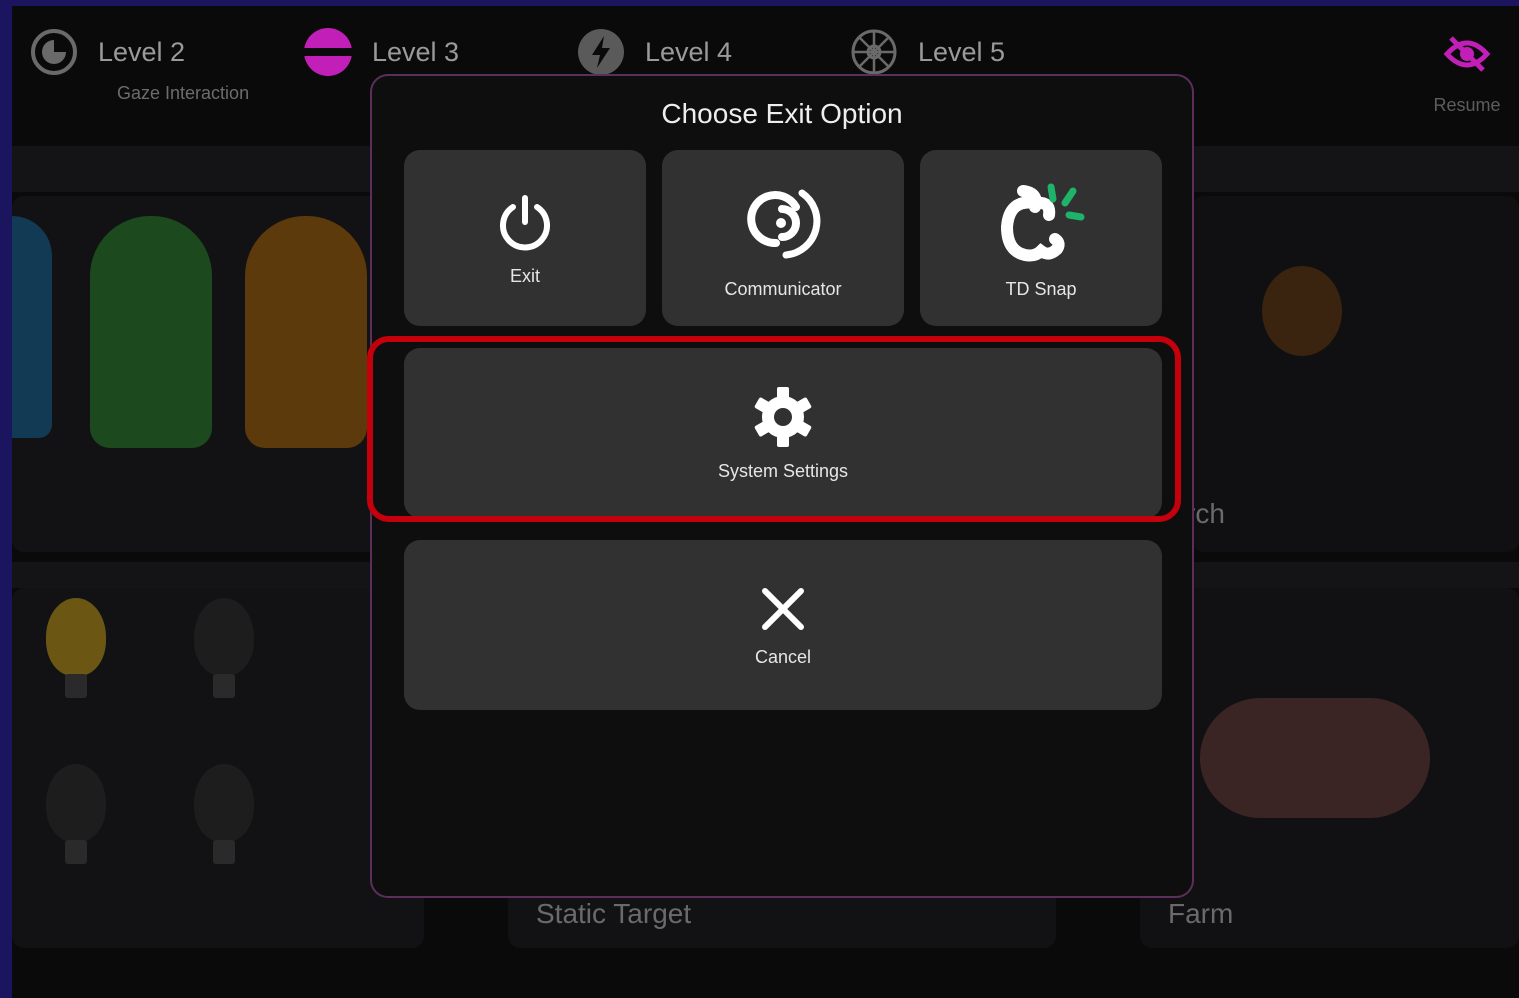 The height and width of the screenshot is (998, 1519). I want to click on system-settings-button: System Settings, so click(783, 433).